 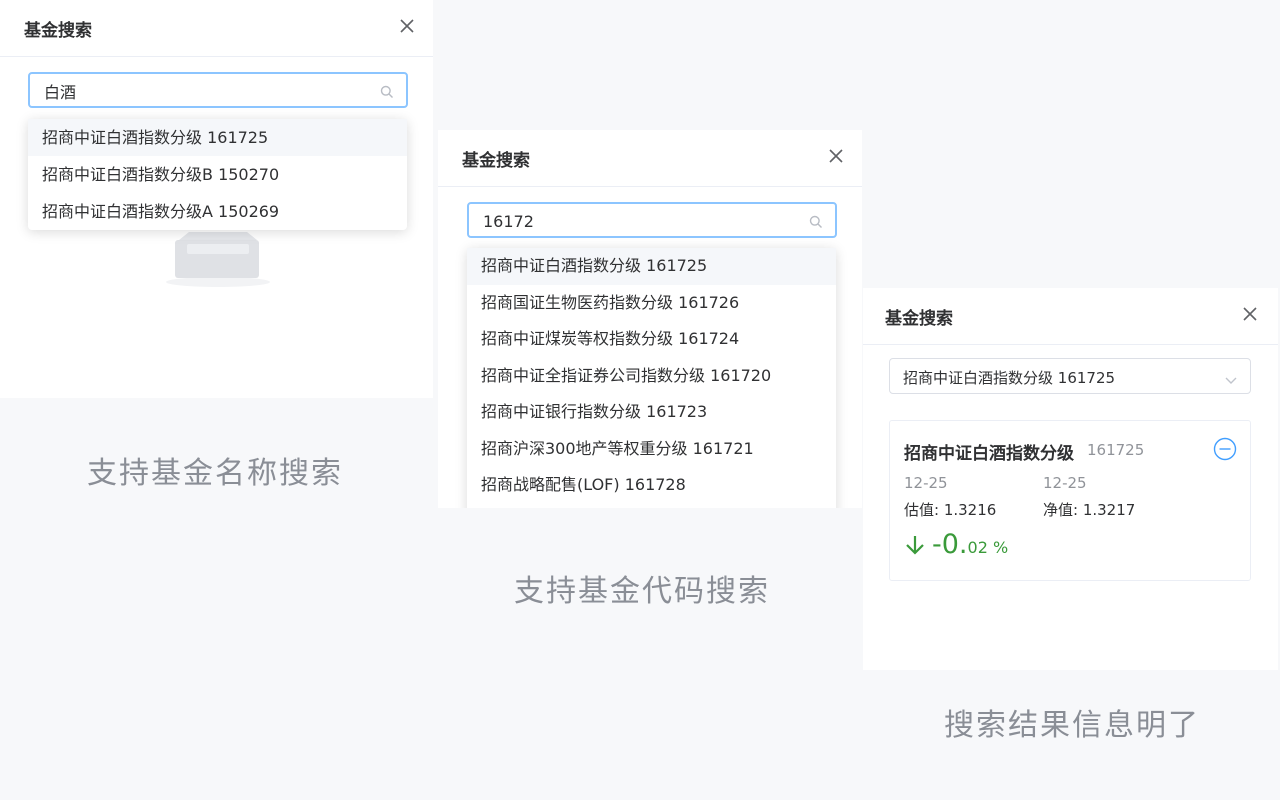 What do you see at coordinates (651, 303) in the screenshot?
I see `suggestion-item: 招商国证生物医药指数分级 161726` at bounding box center [651, 303].